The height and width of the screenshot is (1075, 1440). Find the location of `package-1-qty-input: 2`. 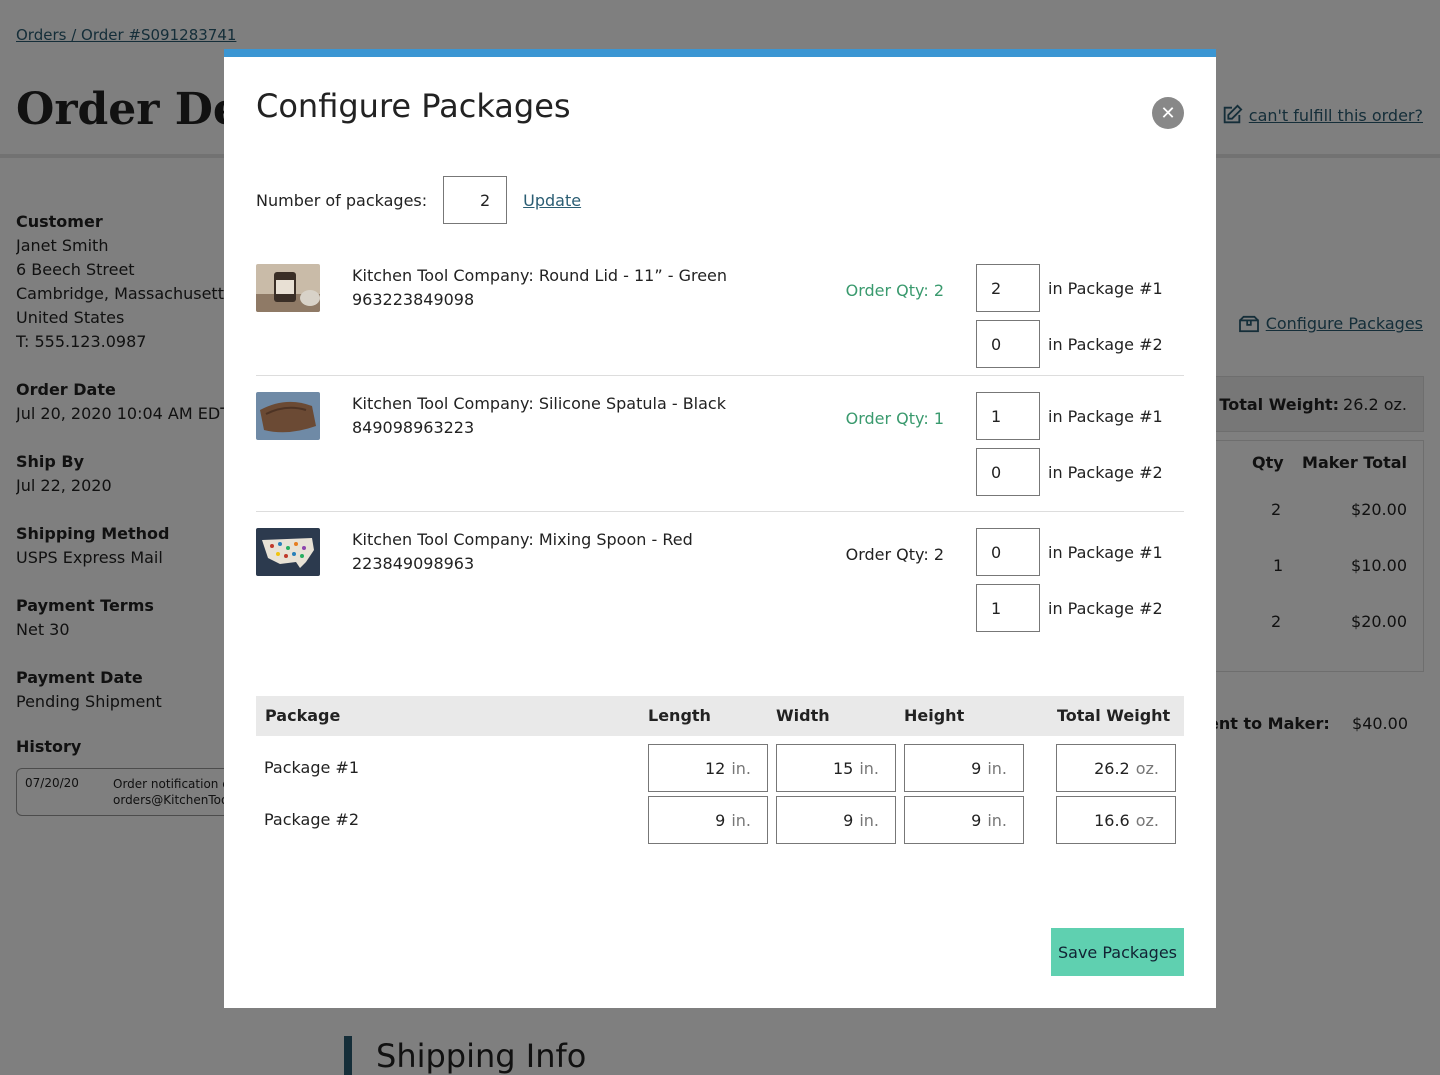

package-1-qty-input: 2 is located at coordinates (1008, 288).